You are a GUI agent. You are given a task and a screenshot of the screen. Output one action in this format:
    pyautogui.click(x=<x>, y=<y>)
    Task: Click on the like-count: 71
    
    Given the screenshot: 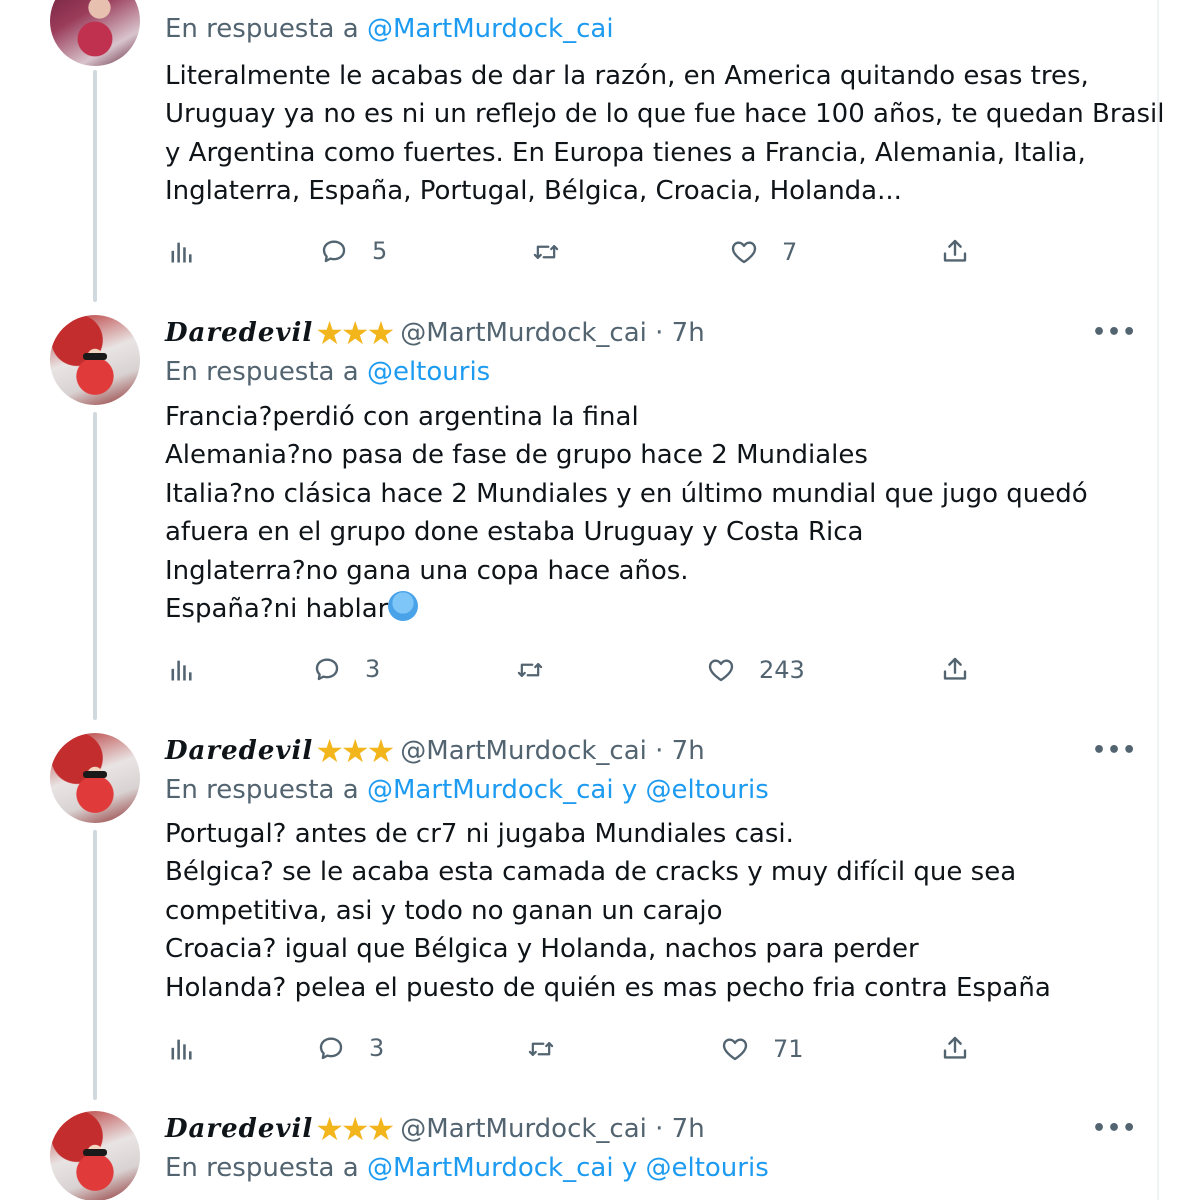 What is the action you would take?
    pyautogui.click(x=788, y=1049)
    